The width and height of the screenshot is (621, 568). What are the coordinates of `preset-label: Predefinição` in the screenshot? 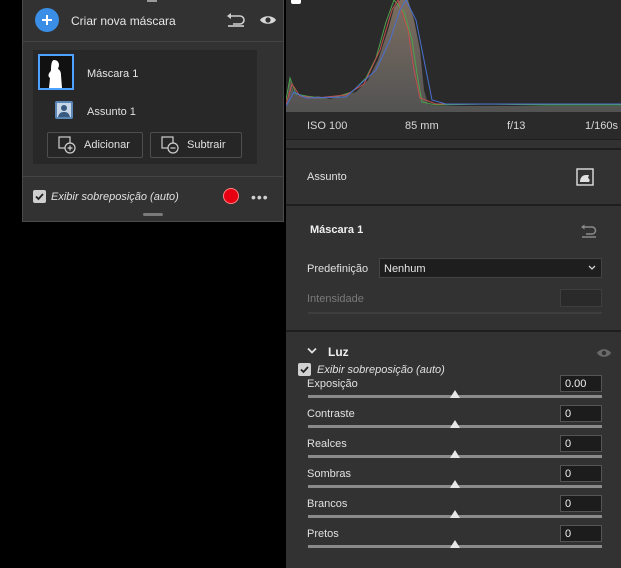 It's located at (338, 269).